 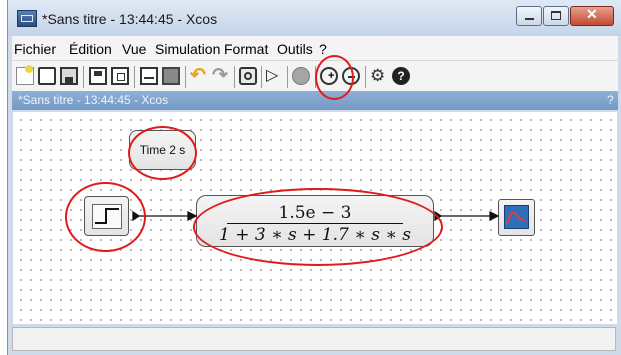 I want to click on highlight-step-block, so click(x=105, y=217).